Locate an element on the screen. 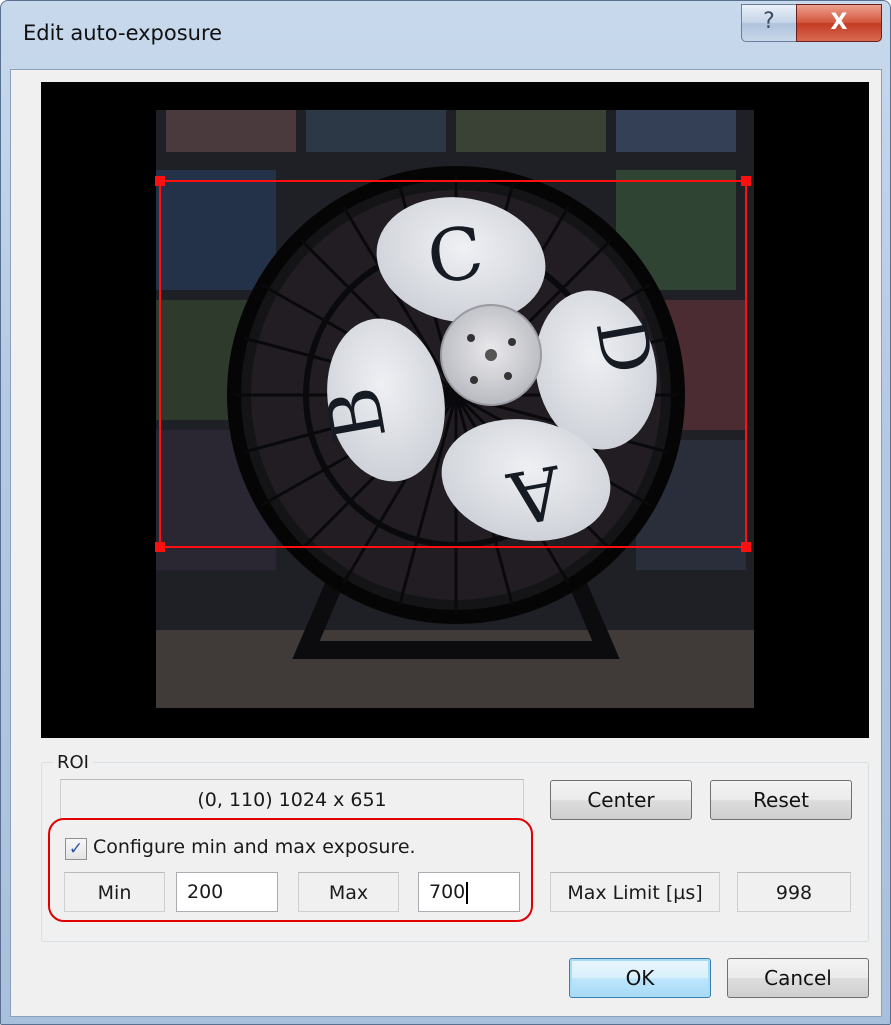 This screenshot has height=1025, width=891. roi-group-label: ROI is located at coordinates (73, 762).